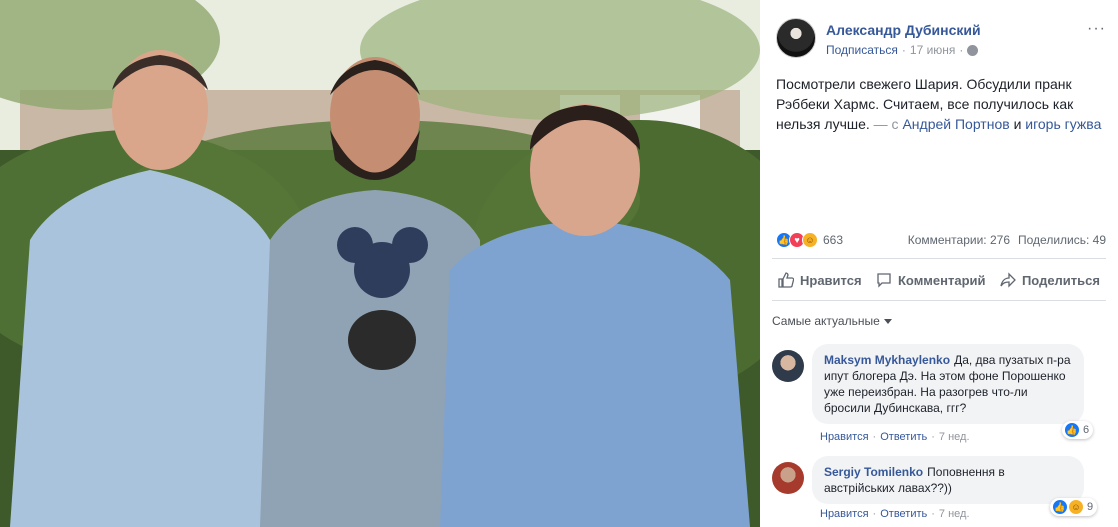 The image size is (1118, 527). I want to click on tag-and: и, so click(1017, 124).